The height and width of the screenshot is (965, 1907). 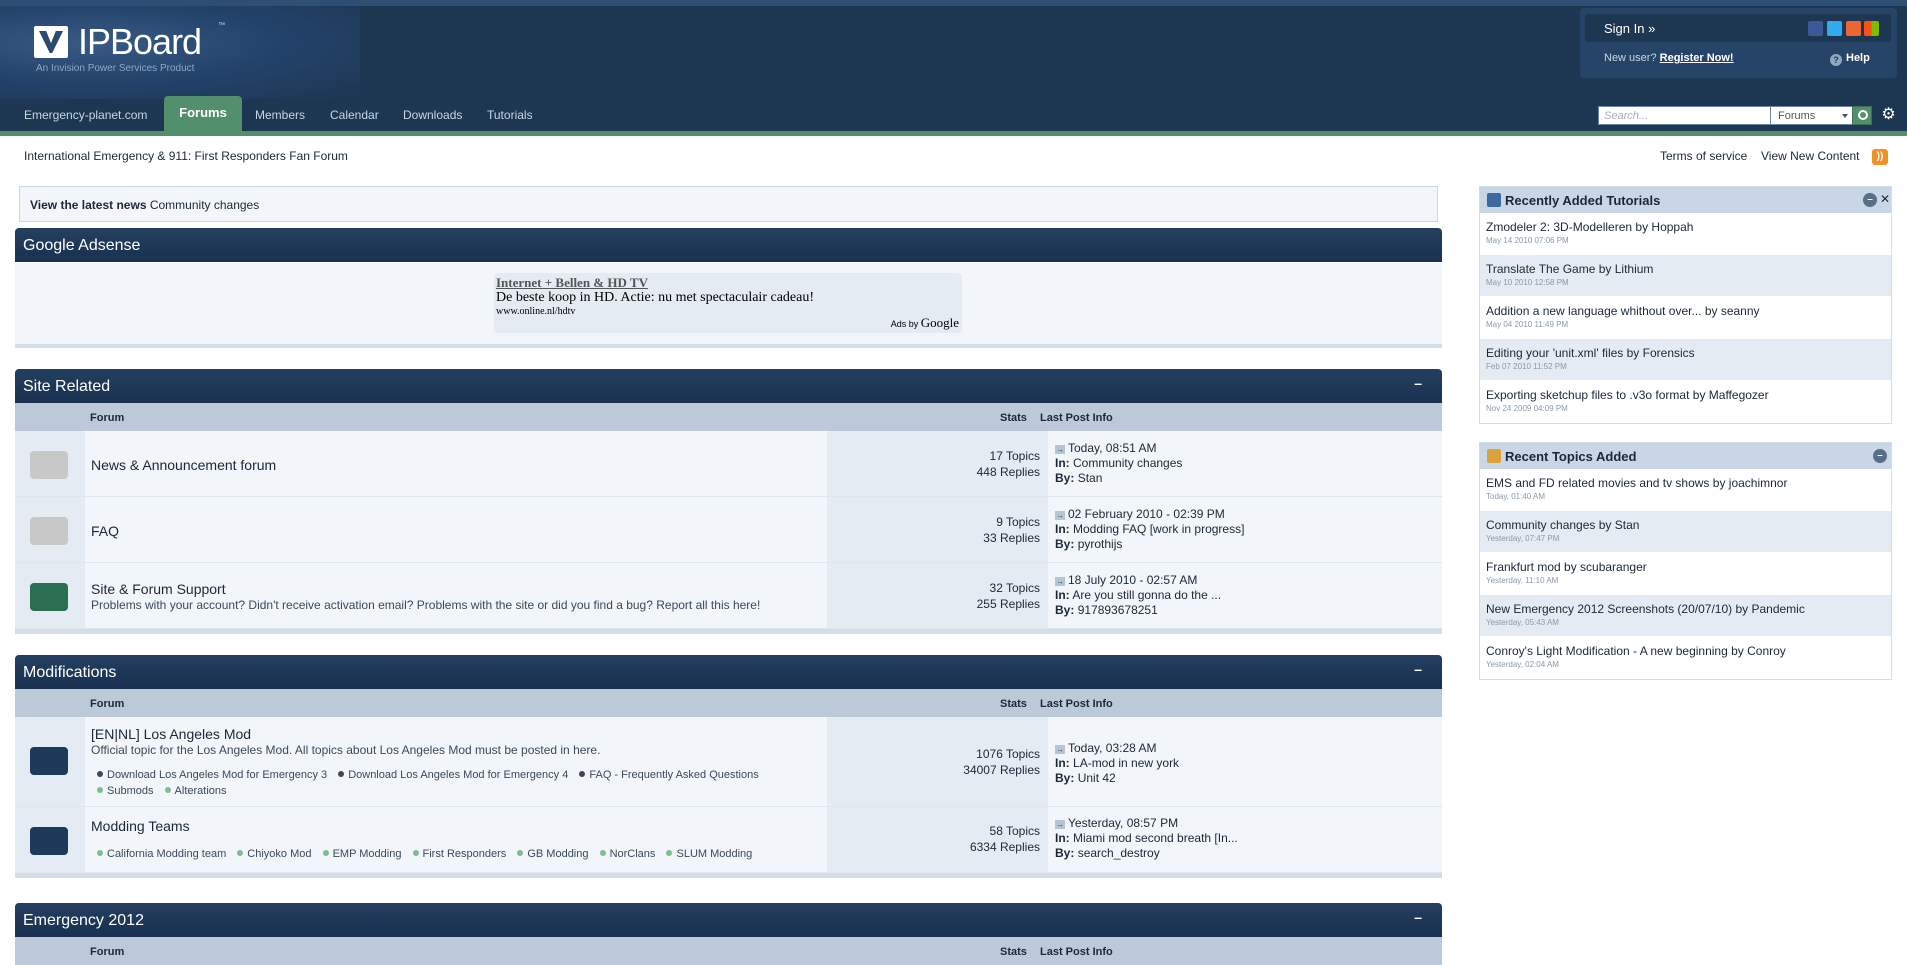 What do you see at coordinates (1100, 544) in the screenshot?
I see `last-post-author: pyrothijs` at bounding box center [1100, 544].